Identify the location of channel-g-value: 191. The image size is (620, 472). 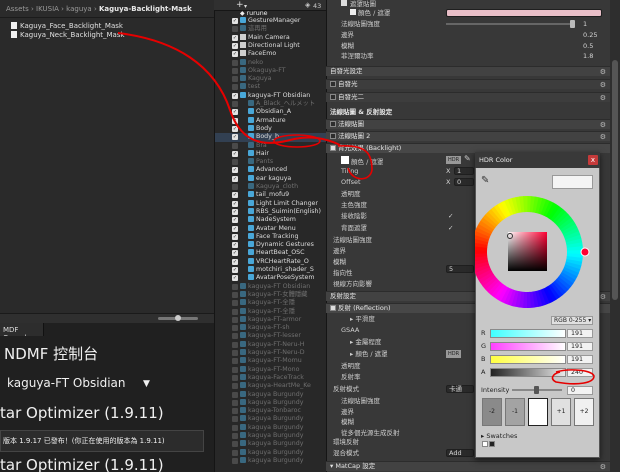
(580, 346).